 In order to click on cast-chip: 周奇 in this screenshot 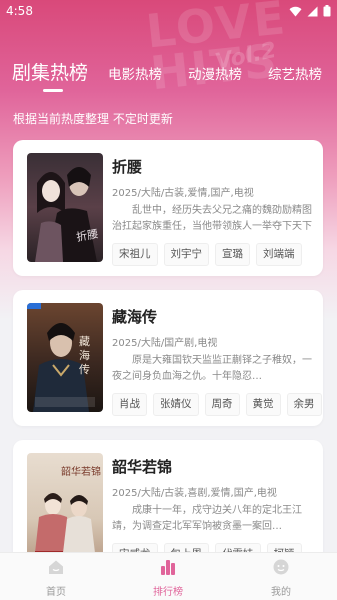, I will do `click(222, 404)`.